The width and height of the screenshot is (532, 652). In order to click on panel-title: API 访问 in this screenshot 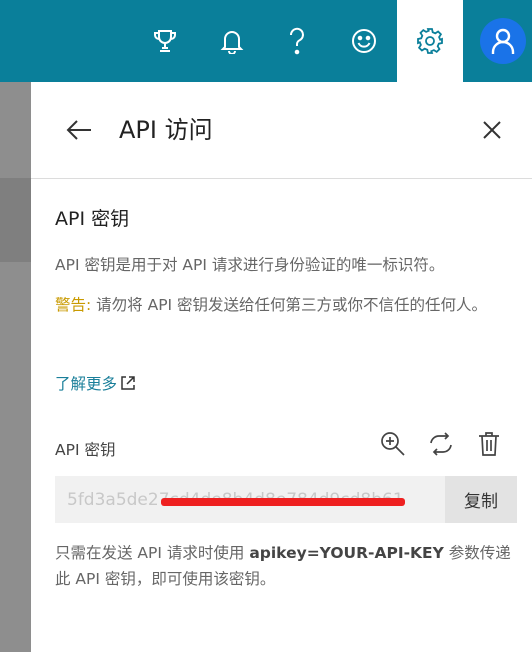, I will do `click(166, 130)`.